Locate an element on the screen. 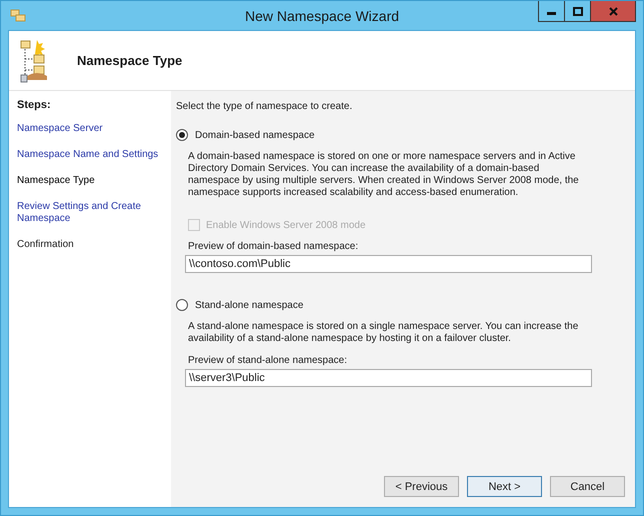 Image resolution: width=644 pixels, height=516 pixels. folders-icon is located at coordinates (18, 15).